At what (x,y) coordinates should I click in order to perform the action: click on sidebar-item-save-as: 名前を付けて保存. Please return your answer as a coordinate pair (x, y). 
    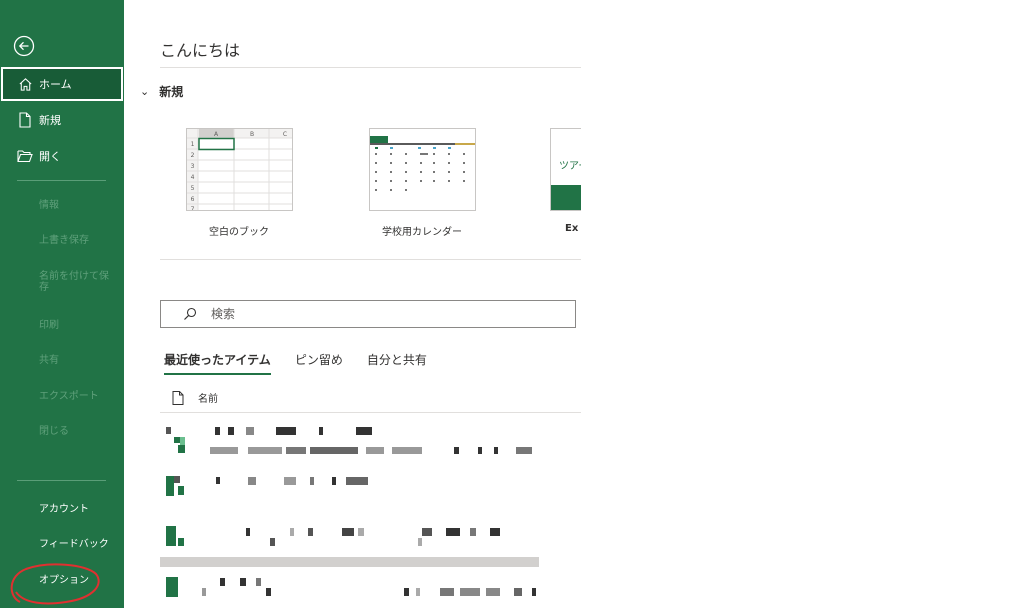
    Looking at the image, I should click on (74, 282).